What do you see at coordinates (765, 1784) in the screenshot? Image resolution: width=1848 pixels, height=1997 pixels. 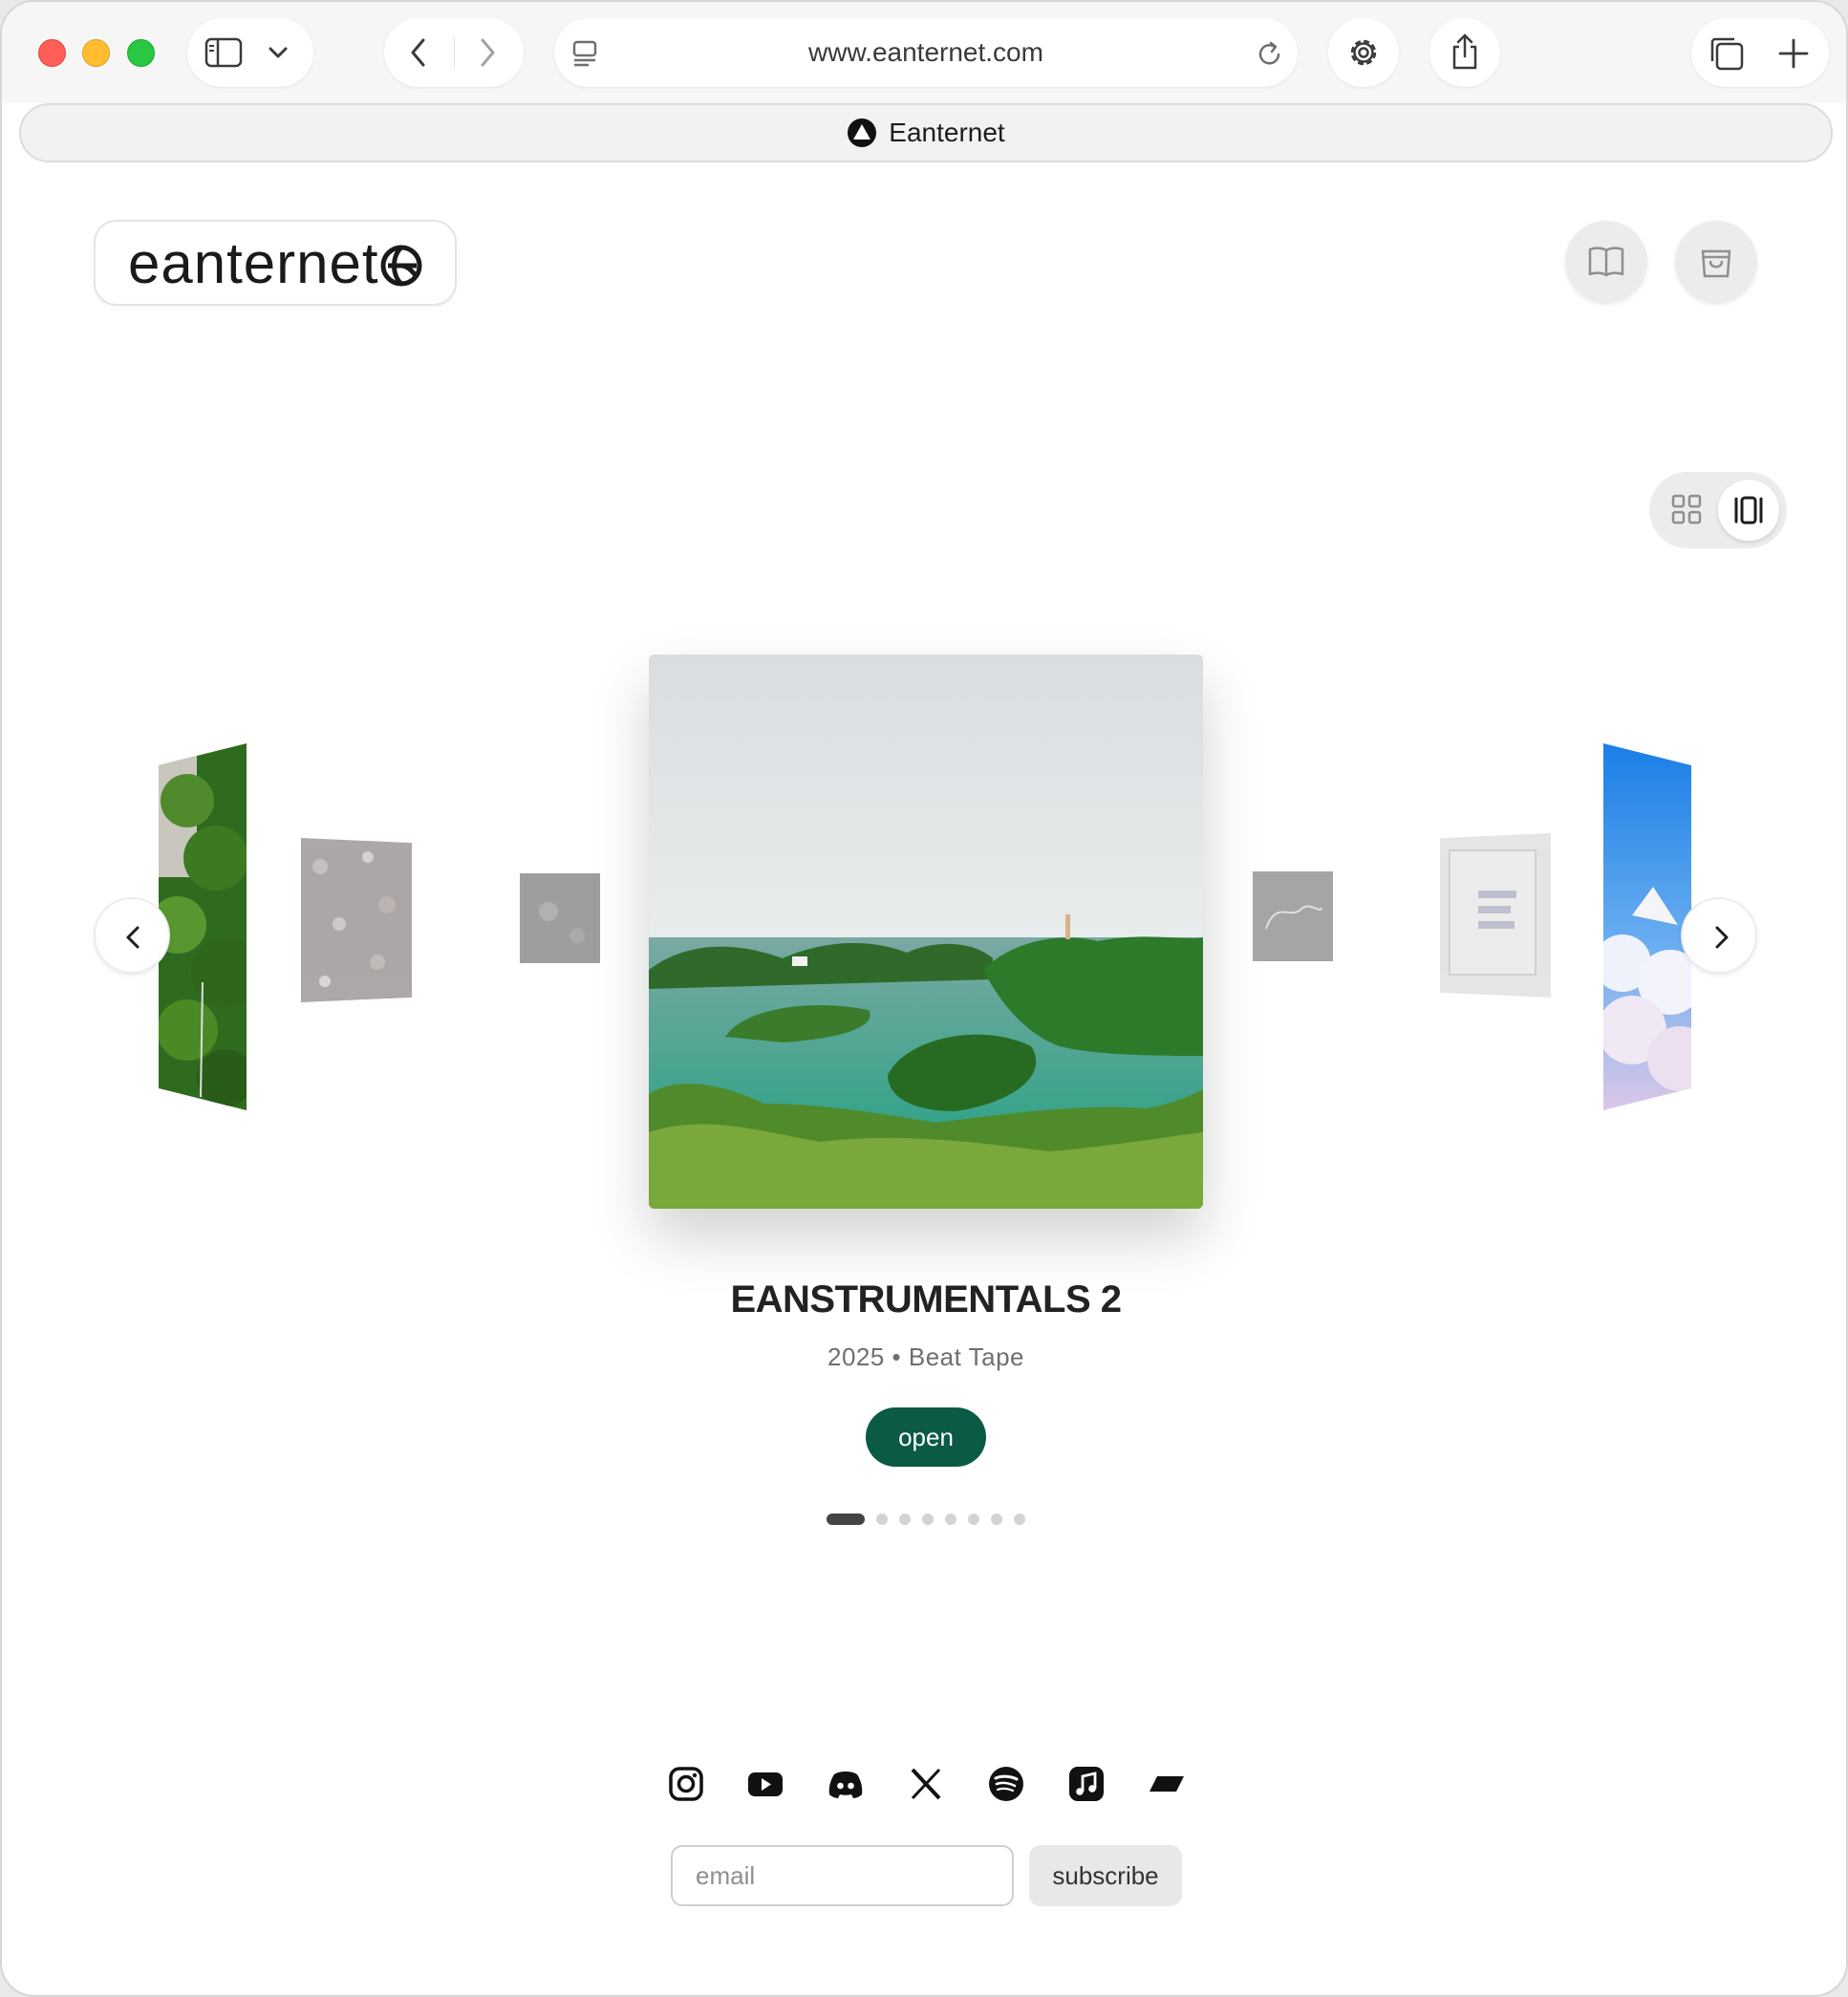 I see `youtube-icon` at bounding box center [765, 1784].